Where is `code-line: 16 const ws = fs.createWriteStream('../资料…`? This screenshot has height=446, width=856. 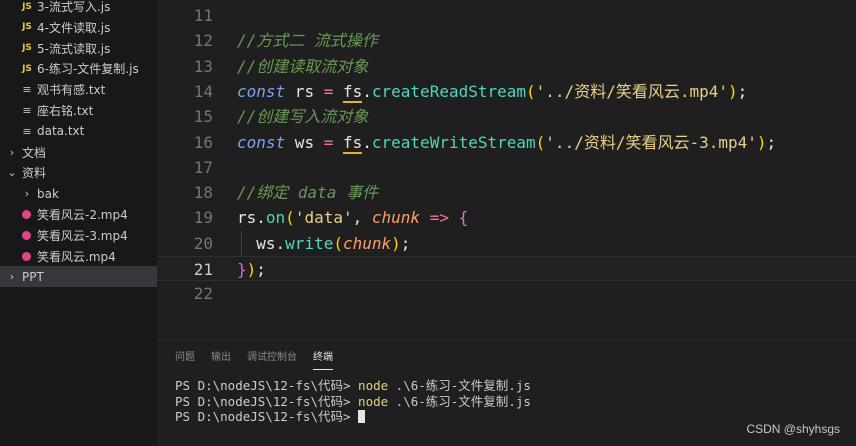
code-line: 16 const ws = fs.createWriteStream('../资料… is located at coordinates (506, 142).